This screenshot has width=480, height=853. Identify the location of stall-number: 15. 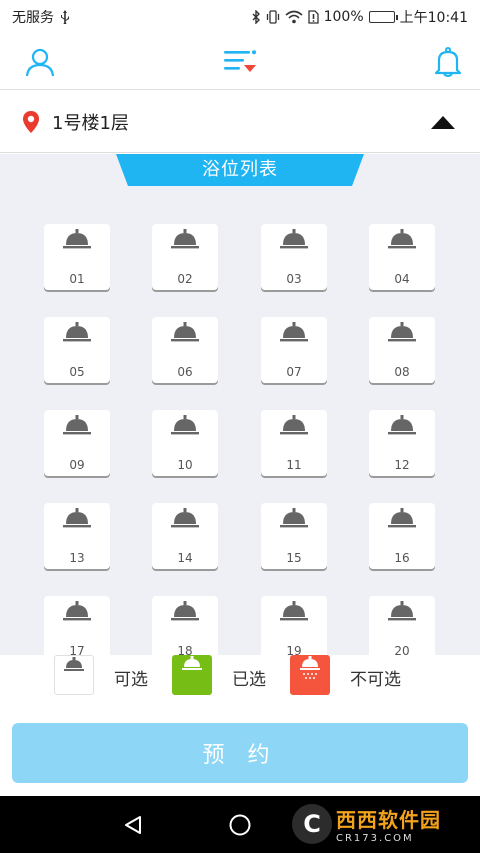
(294, 558).